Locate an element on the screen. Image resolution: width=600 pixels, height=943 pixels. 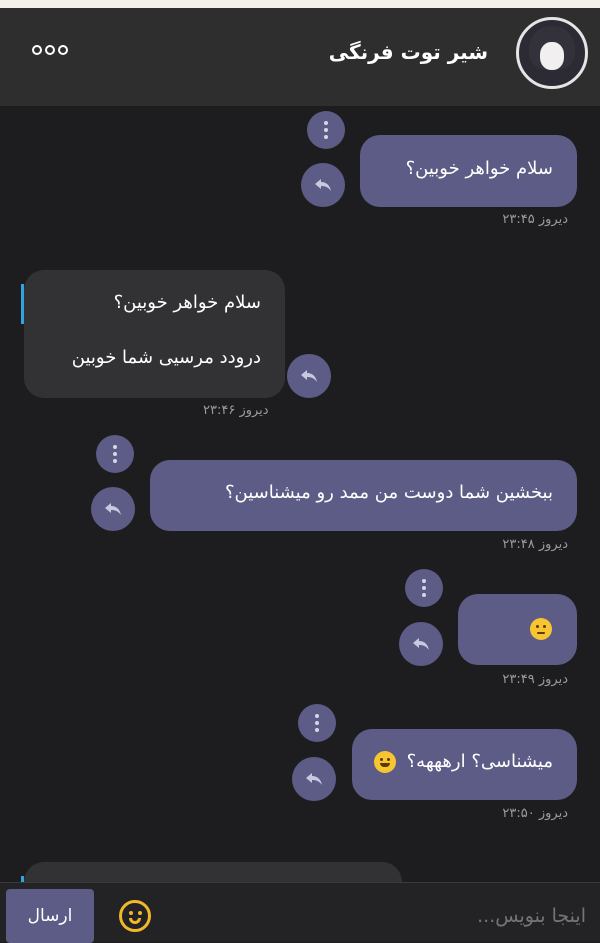
message-bubble: ببخشین شما دوست من ممد رو میشناسین؟ is located at coordinates (363, 495).